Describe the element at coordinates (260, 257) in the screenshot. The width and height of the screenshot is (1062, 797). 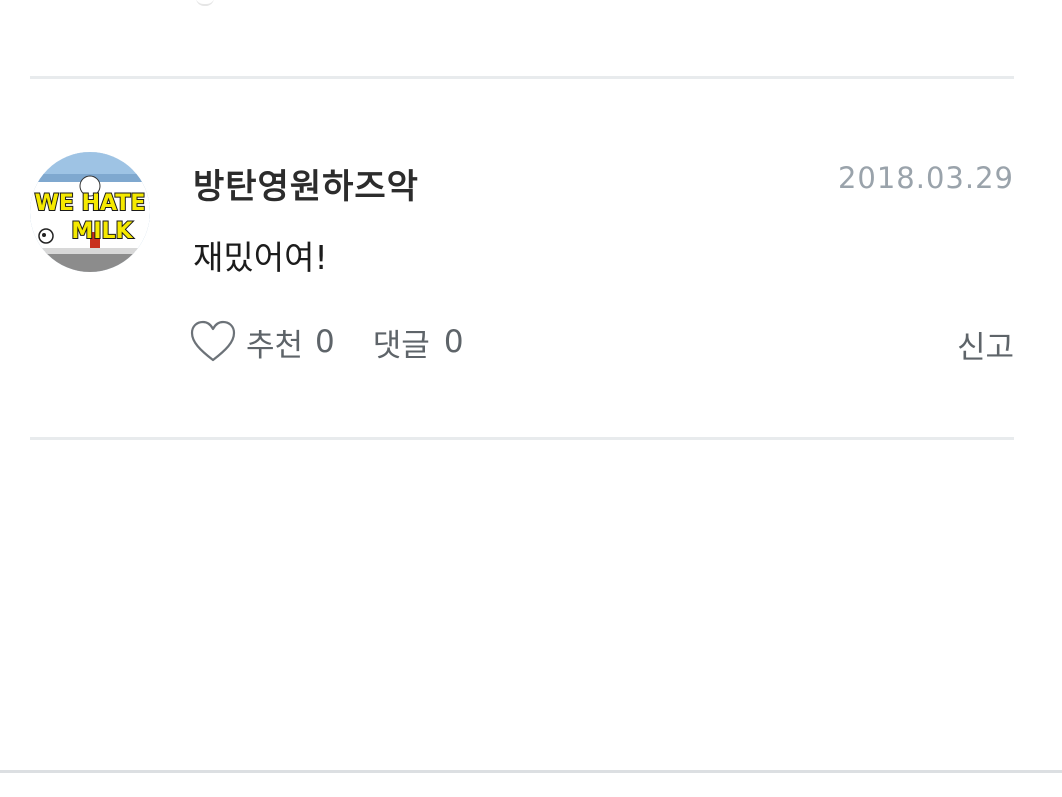
I see `comment-text: 재밌어여!` at that location.